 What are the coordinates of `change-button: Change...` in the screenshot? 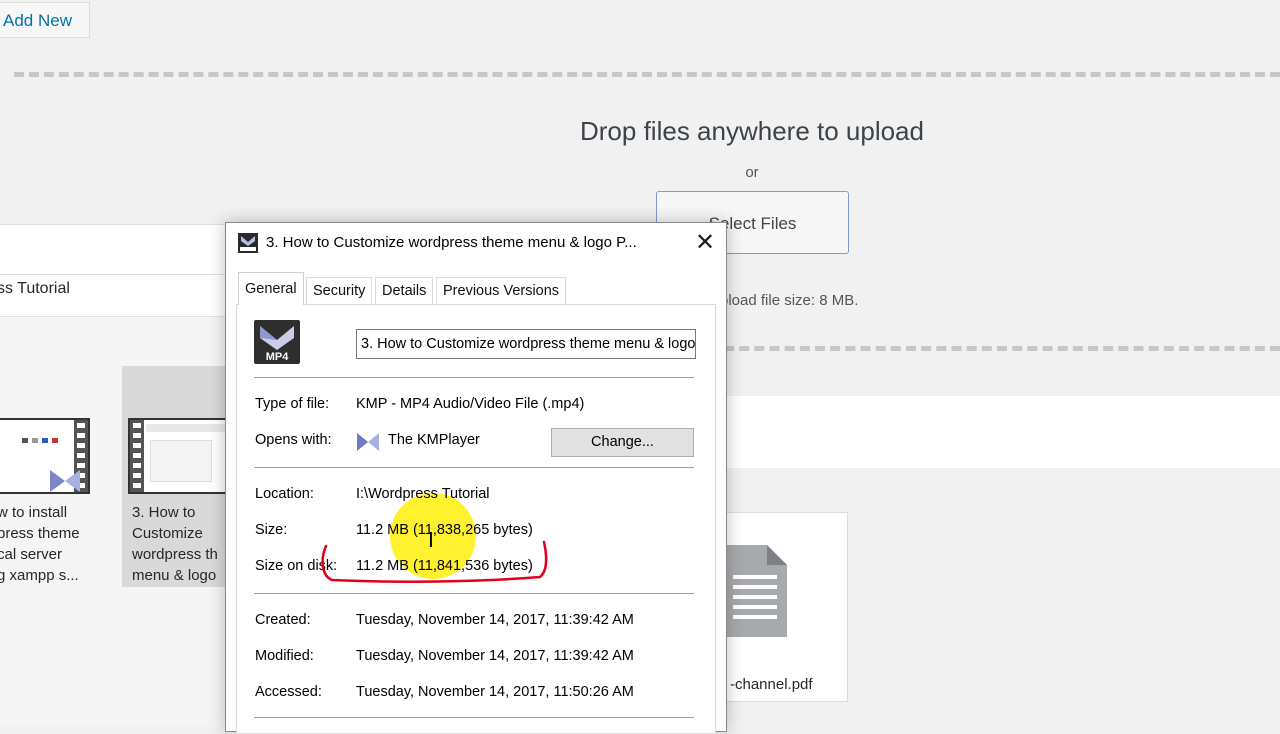 It's located at (622, 442).